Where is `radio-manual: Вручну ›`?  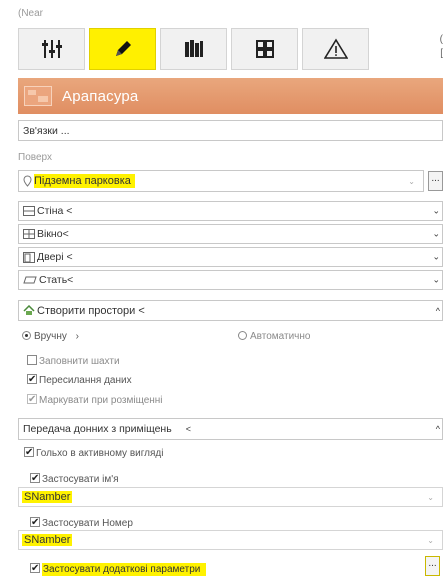
radio-manual: Вручну › is located at coordinates (50, 336).